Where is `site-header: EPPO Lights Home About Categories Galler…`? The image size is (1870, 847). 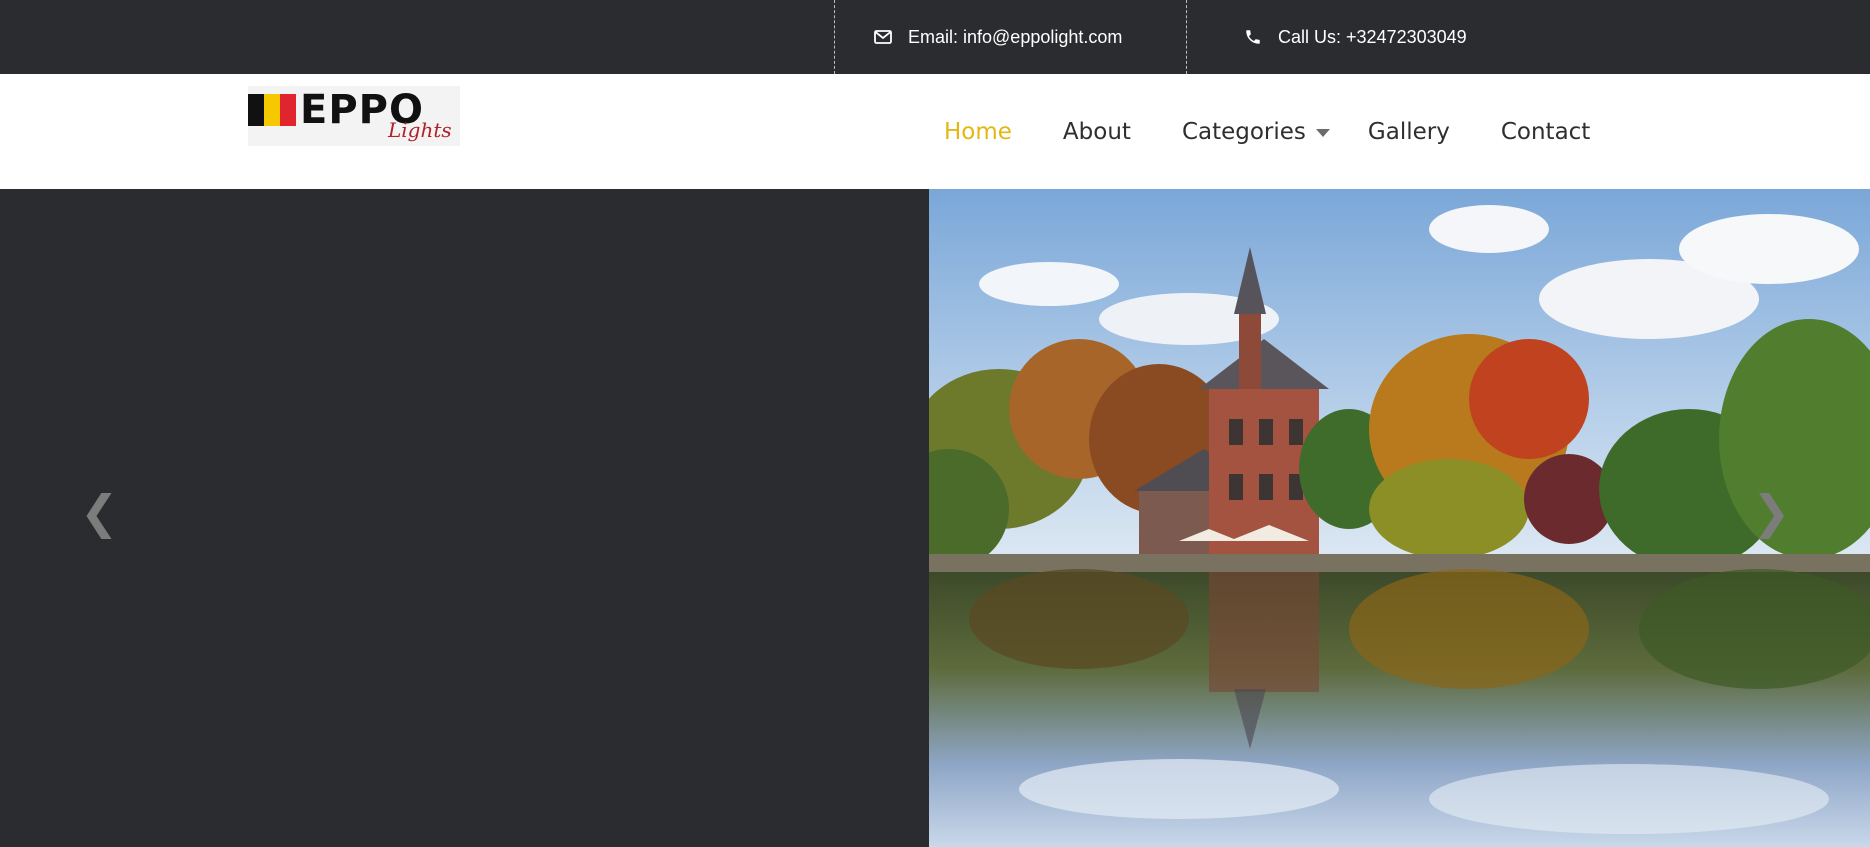 site-header: EPPO Lights Home About Categories Galler… is located at coordinates (935, 131).